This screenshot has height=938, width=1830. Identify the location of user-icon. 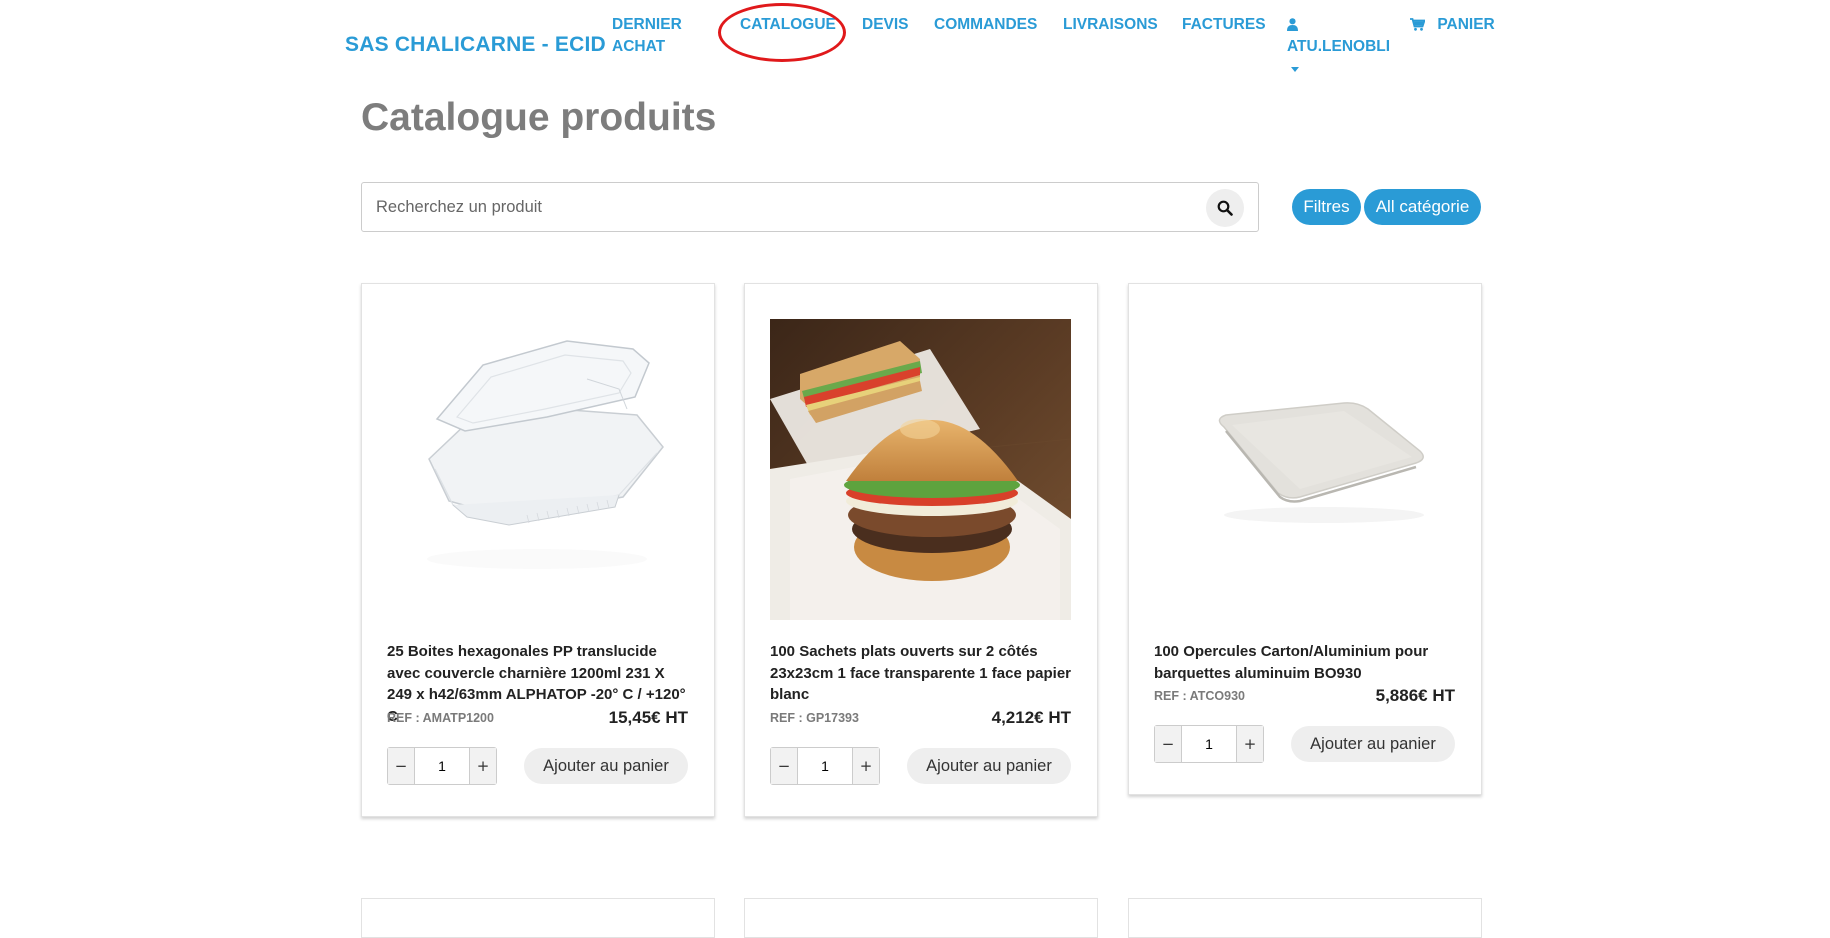
(1338, 25).